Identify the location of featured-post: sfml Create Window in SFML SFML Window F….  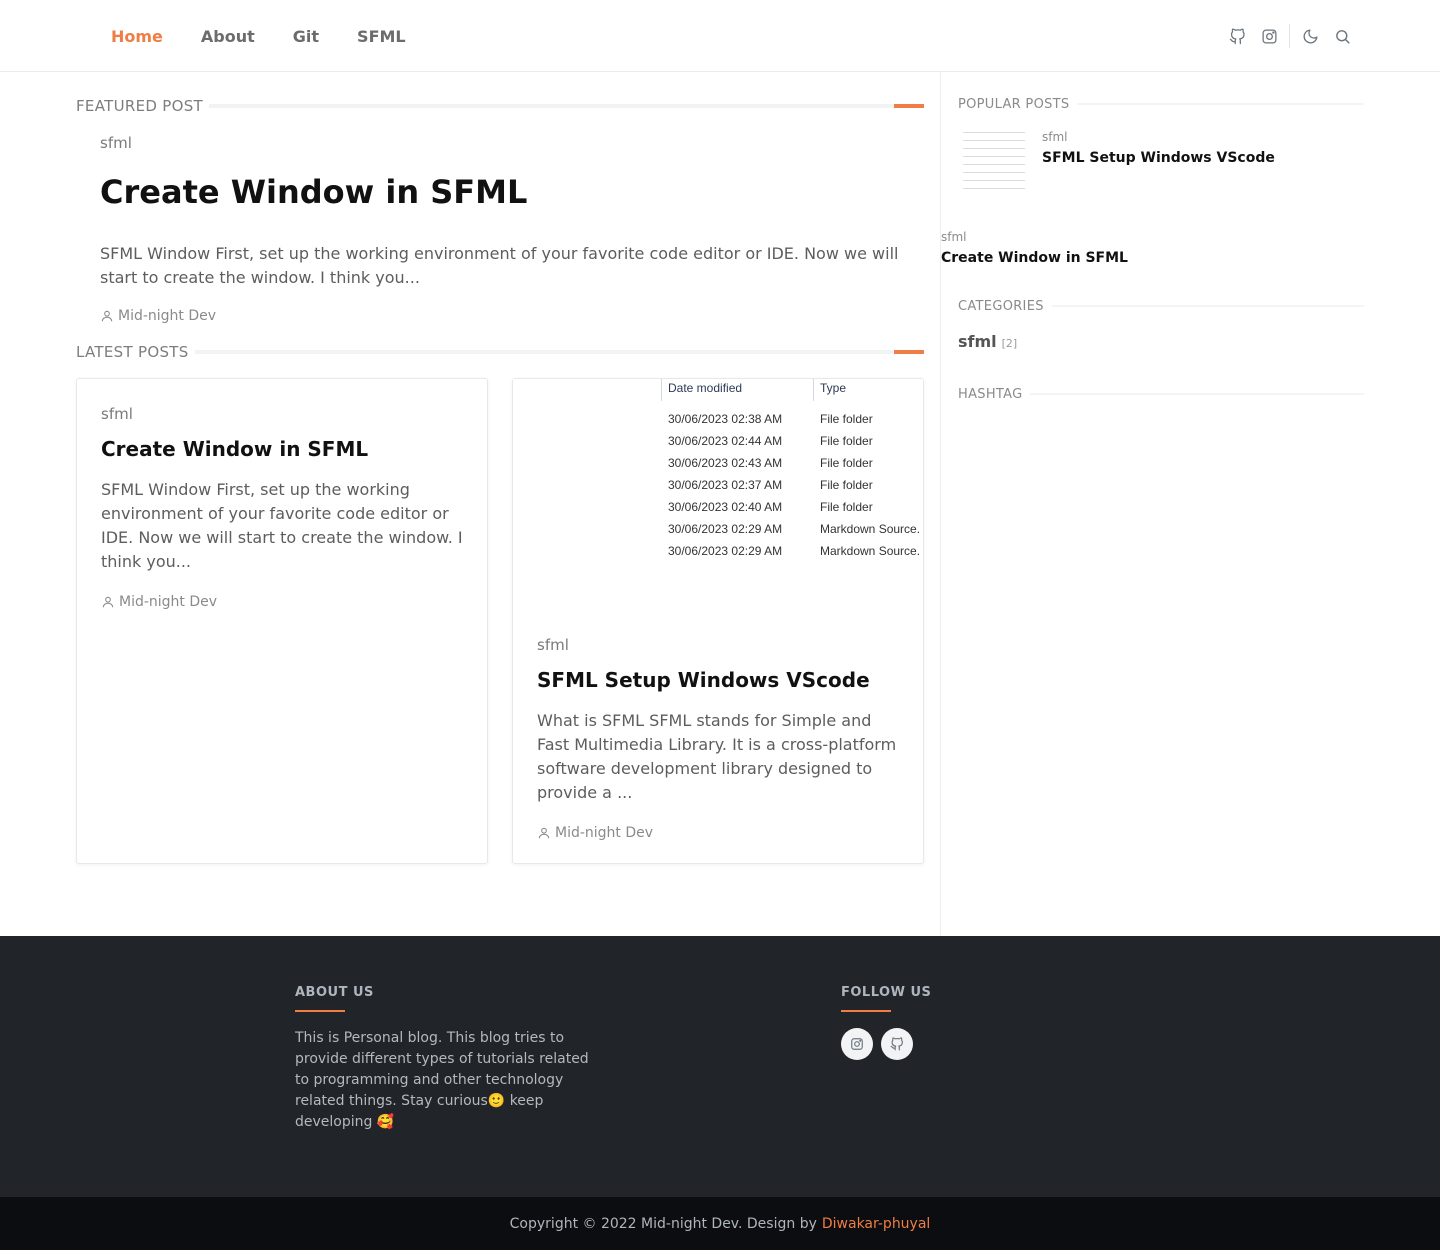
(510, 229).